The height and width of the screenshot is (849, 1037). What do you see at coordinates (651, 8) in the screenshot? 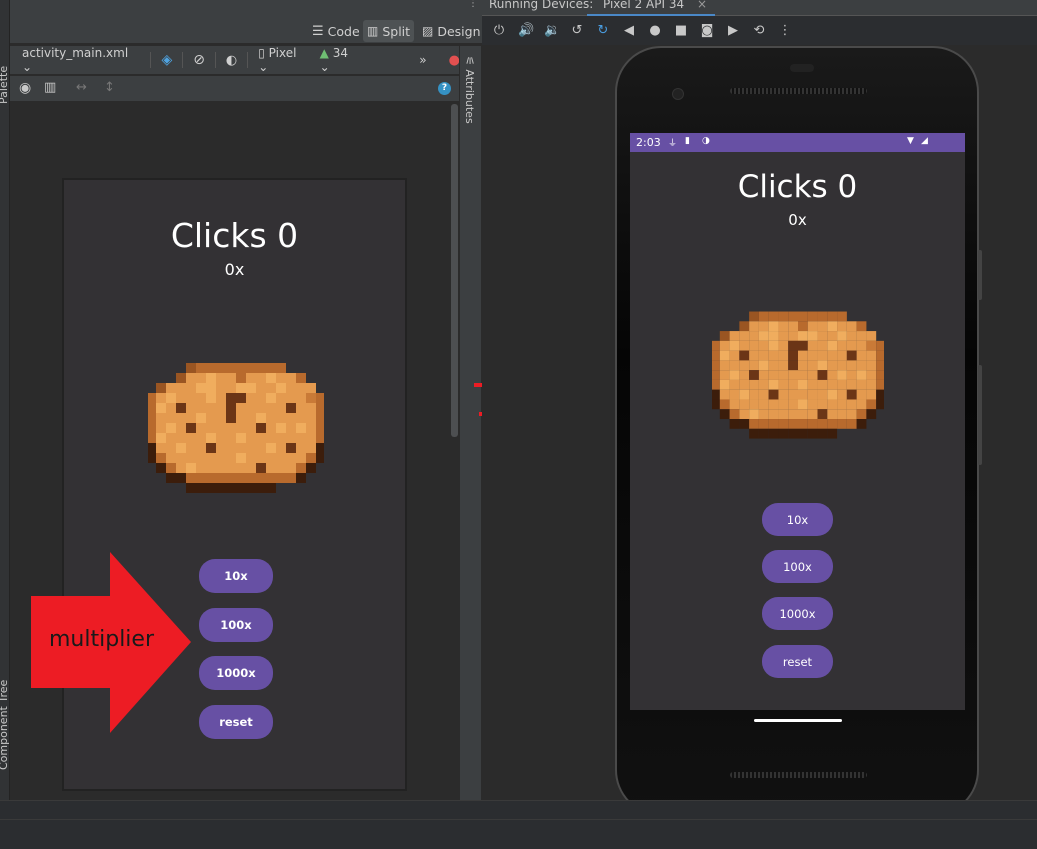
I see `device-tab: Pixel 2 API 34 ×` at bounding box center [651, 8].